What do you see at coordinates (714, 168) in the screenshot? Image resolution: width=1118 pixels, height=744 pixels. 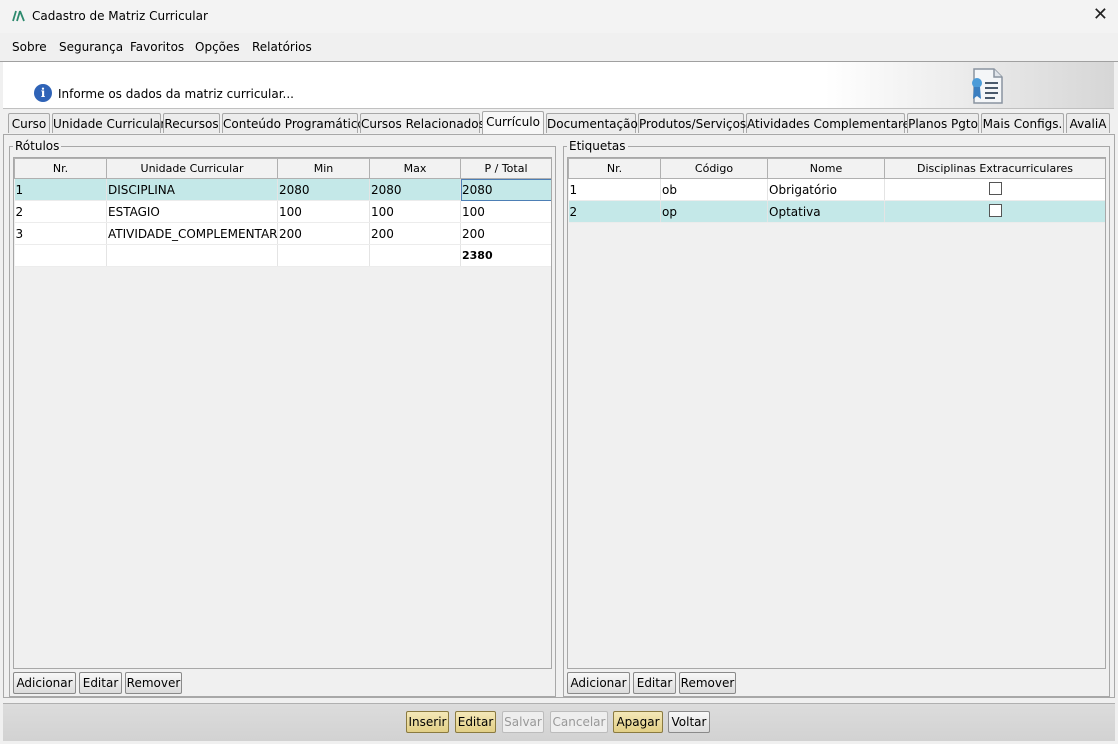 I see `col-header-codigo: Código` at bounding box center [714, 168].